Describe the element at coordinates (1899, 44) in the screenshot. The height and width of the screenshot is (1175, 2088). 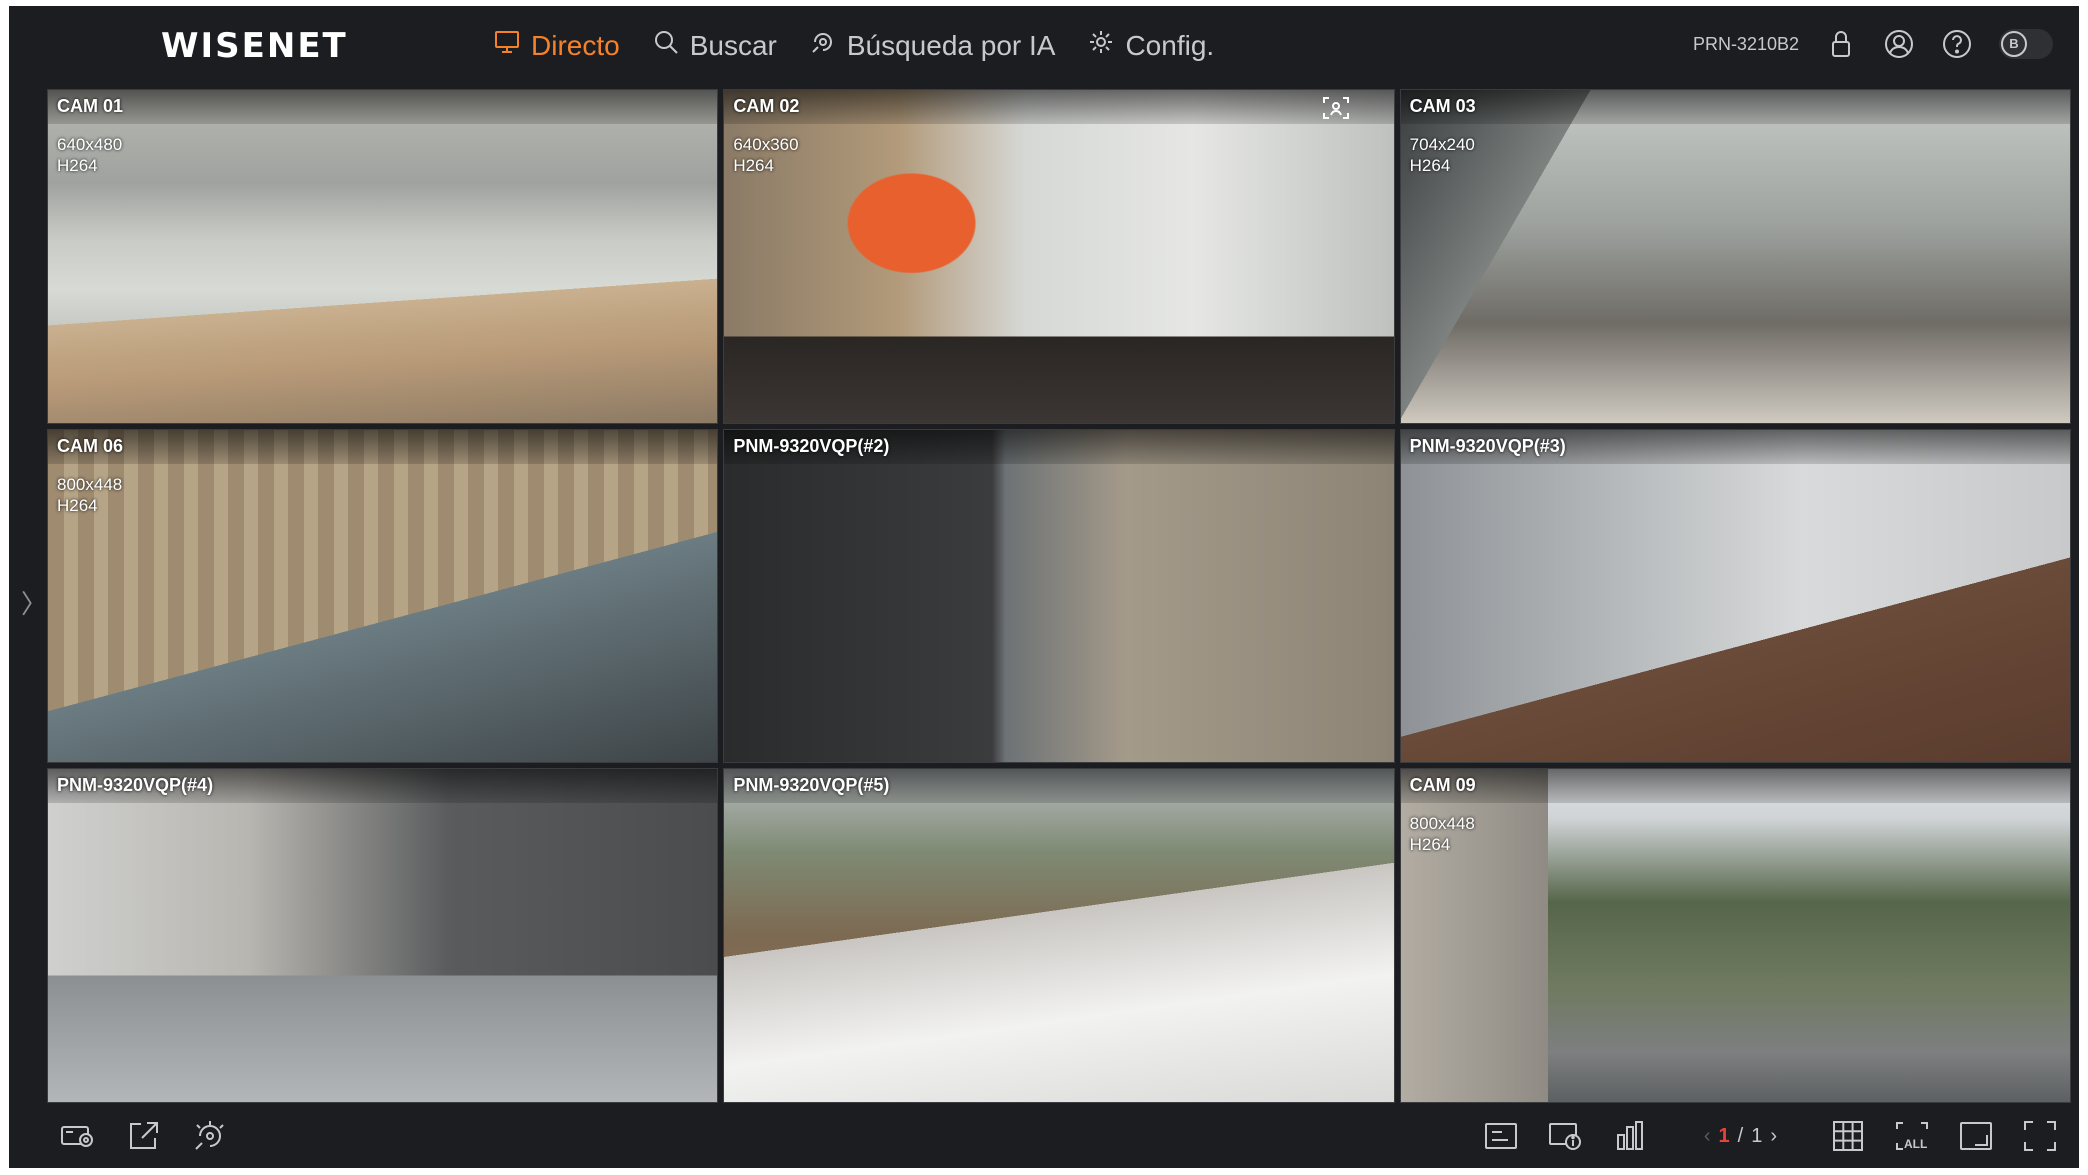
I see `user-icon` at that location.